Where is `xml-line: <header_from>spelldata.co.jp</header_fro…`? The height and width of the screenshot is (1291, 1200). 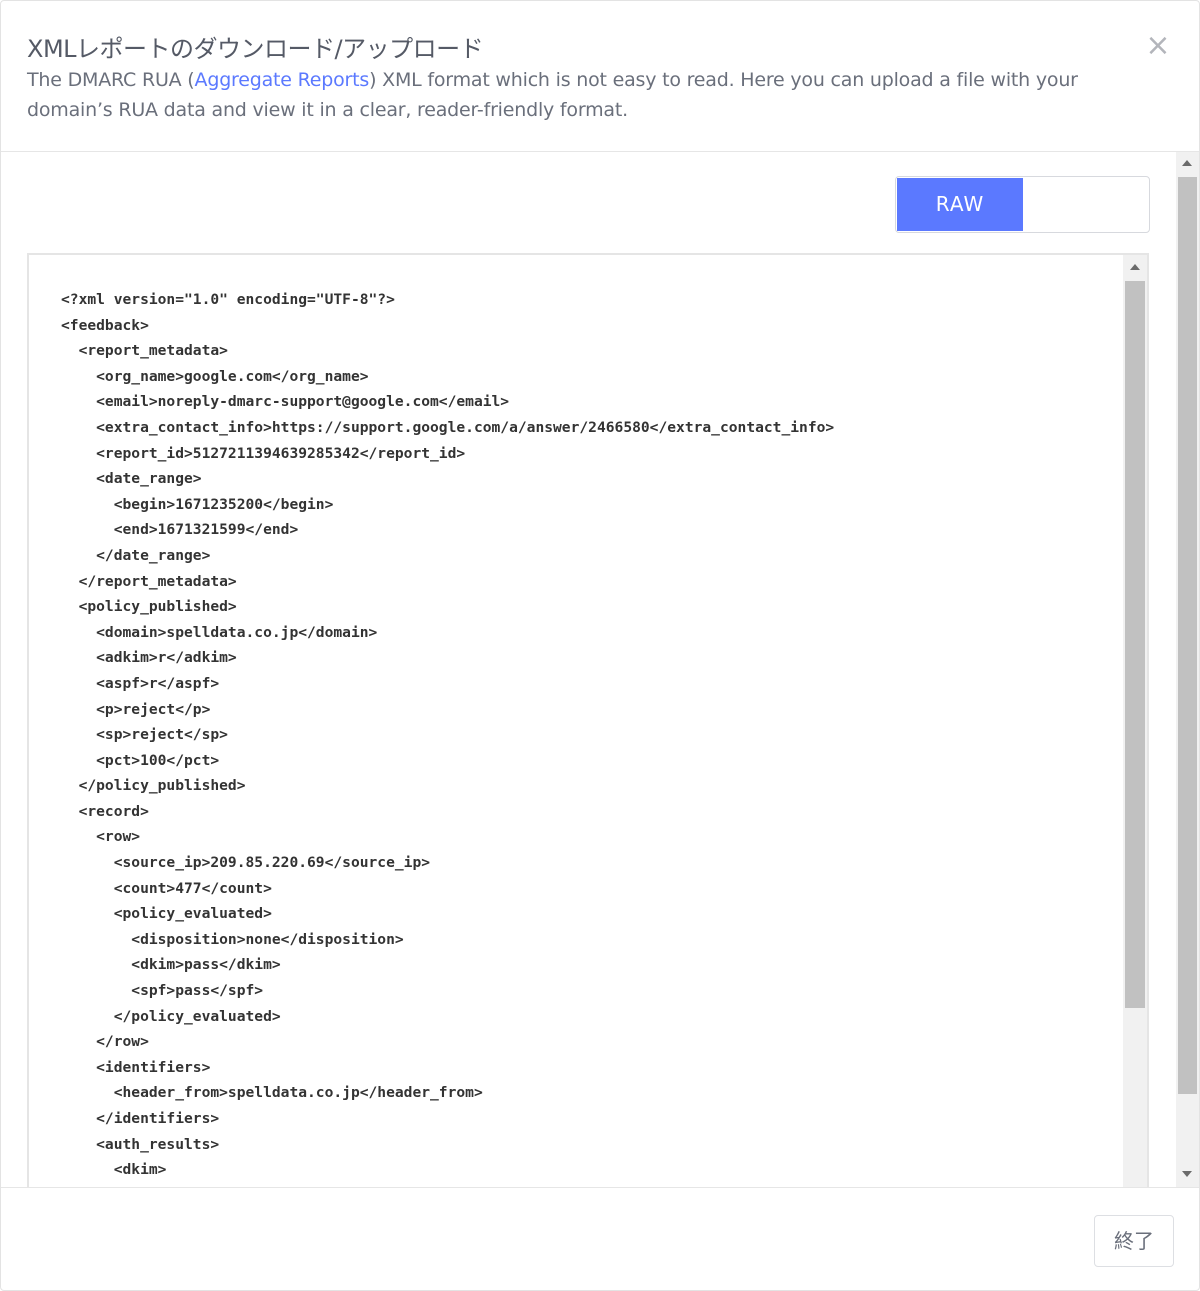 xml-line: <header_from>spelldata.co.jp</header_fro… is located at coordinates (272, 1093).